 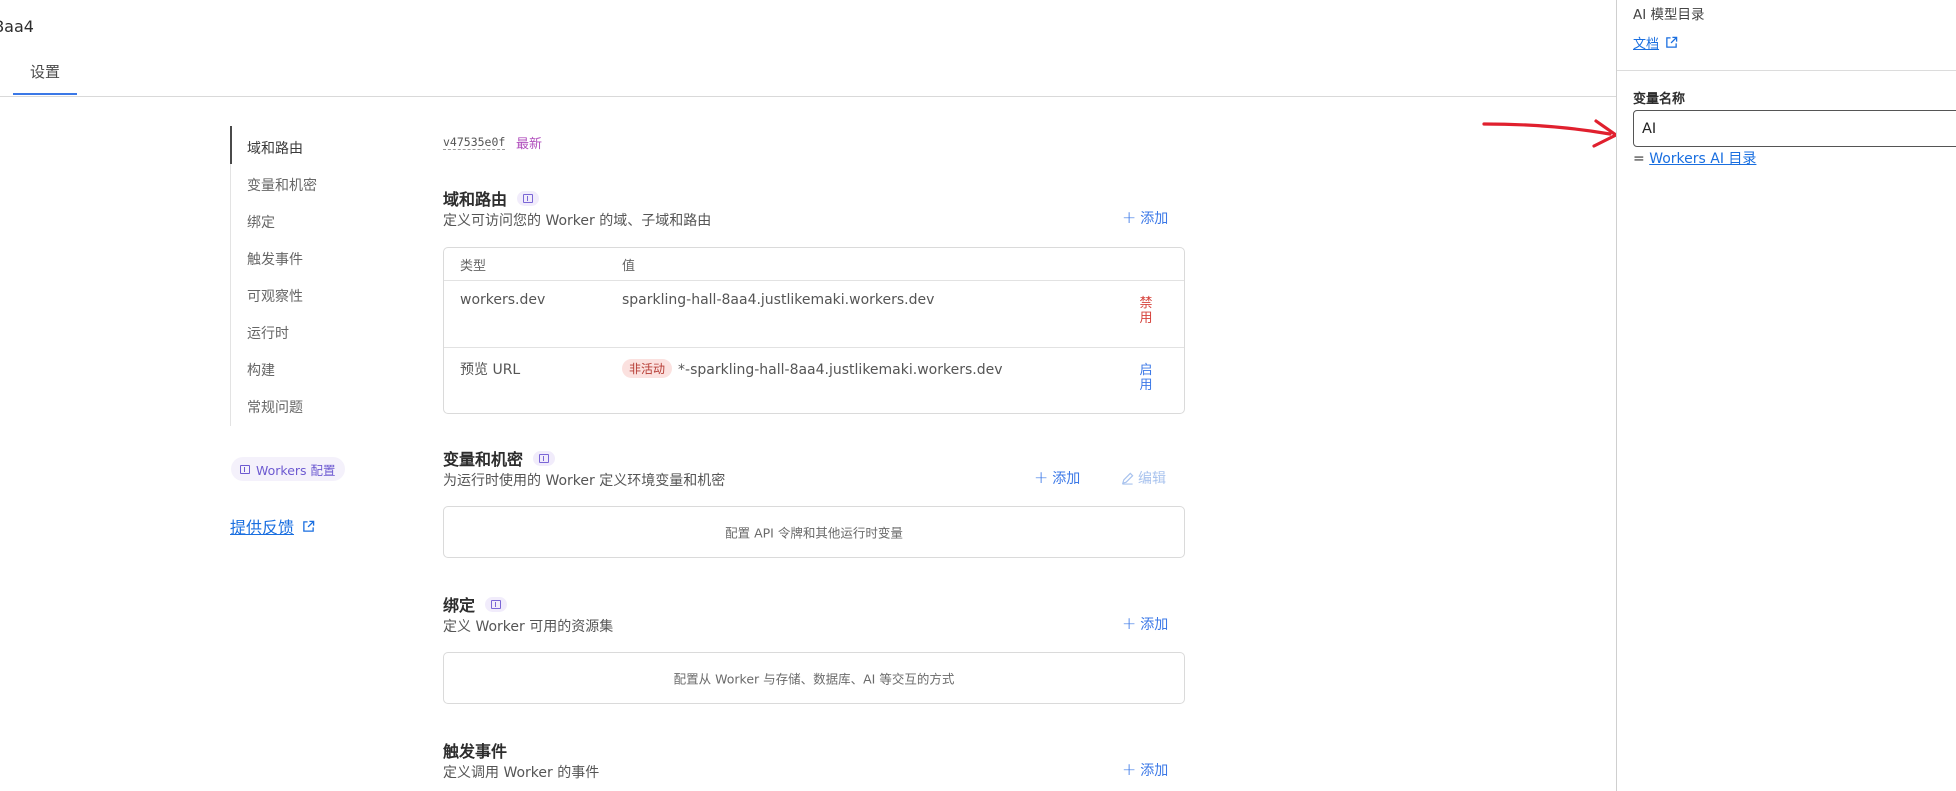 What do you see at coordinates (1154, 219) in the screenshot?
I see `domains-add-label: 添加` at bounding box center [1154, 219].